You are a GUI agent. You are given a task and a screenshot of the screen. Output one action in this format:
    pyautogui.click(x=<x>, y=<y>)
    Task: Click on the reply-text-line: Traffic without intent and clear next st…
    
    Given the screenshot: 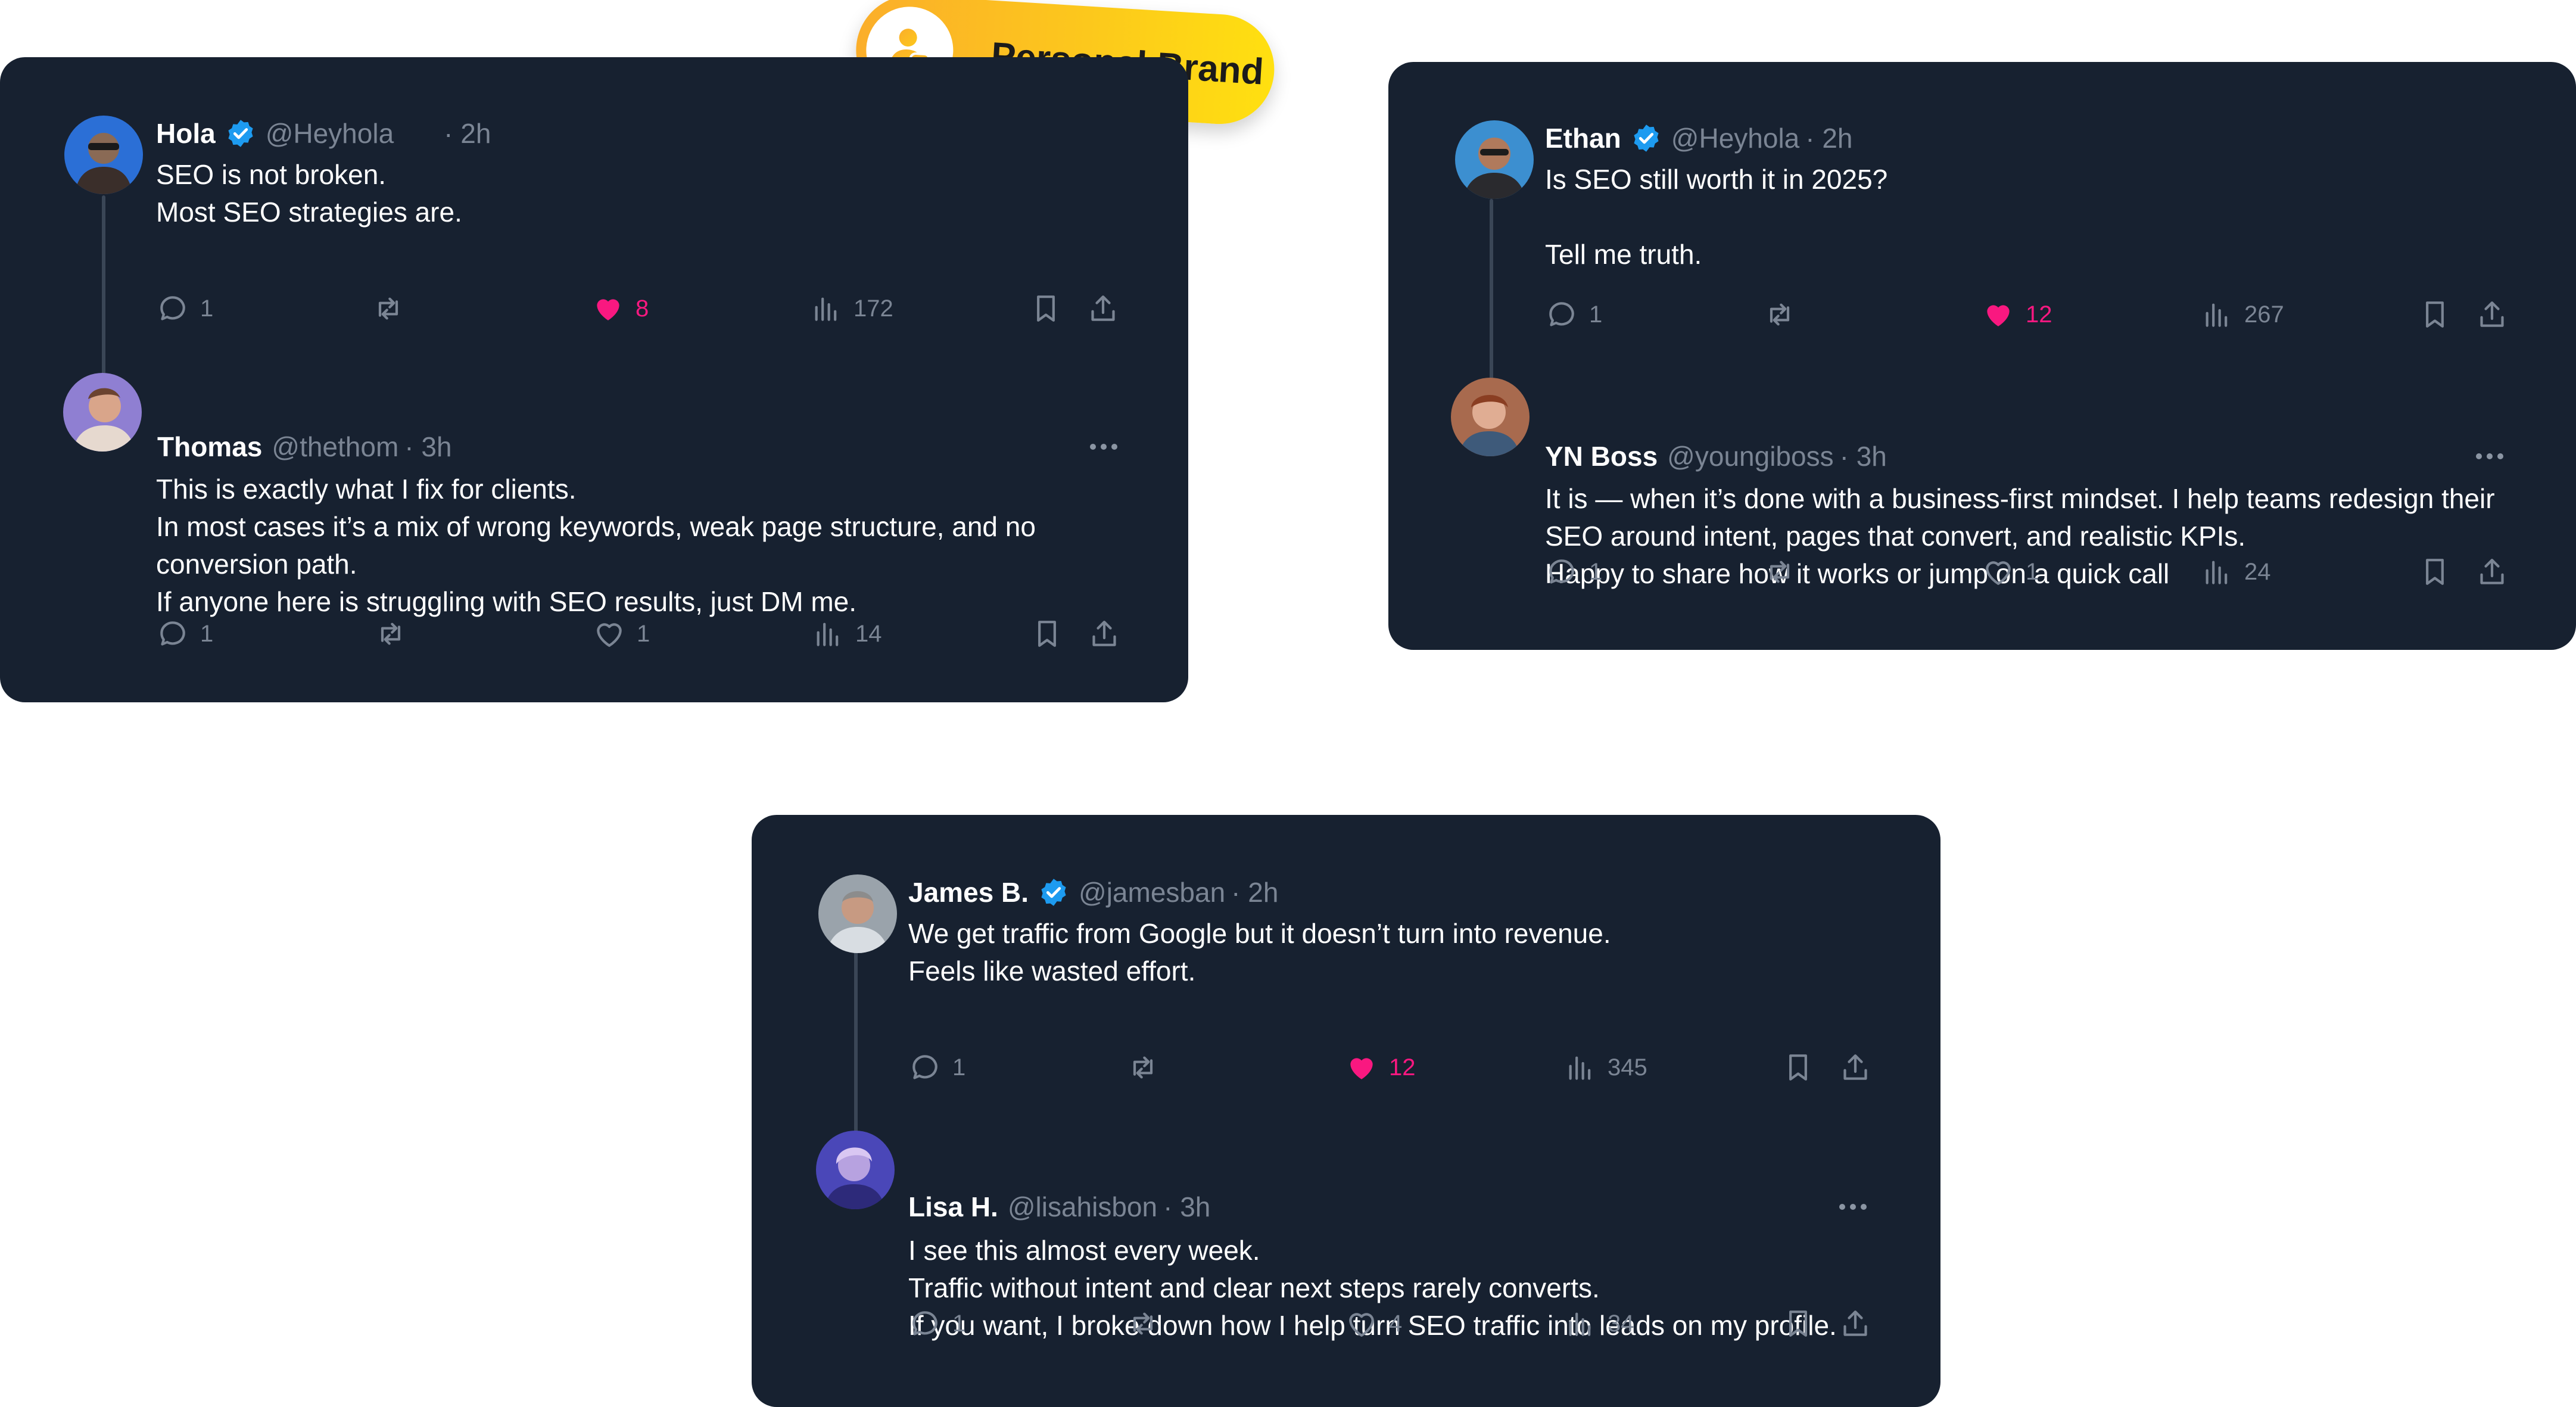 What is the action you would take?
    pyautogui.click(x=1254, y=1287)
    